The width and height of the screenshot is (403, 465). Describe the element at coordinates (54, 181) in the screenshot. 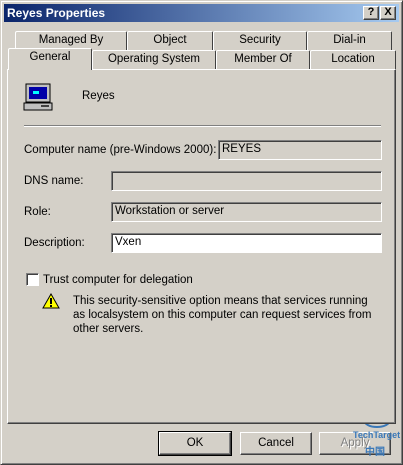

I see `dns-name-label: DNS name:` at that location.